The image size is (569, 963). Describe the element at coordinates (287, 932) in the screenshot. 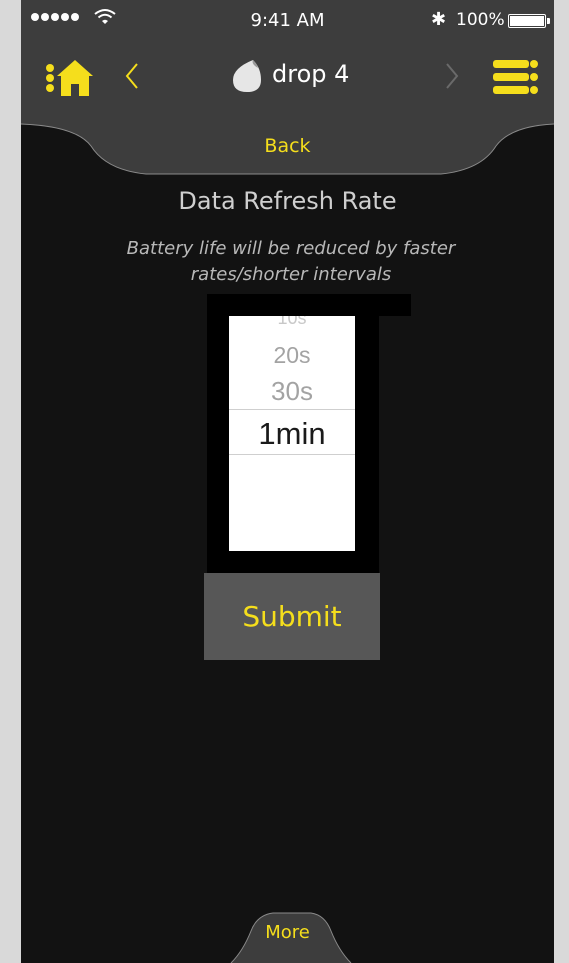

I see `more-button: More` at that location.